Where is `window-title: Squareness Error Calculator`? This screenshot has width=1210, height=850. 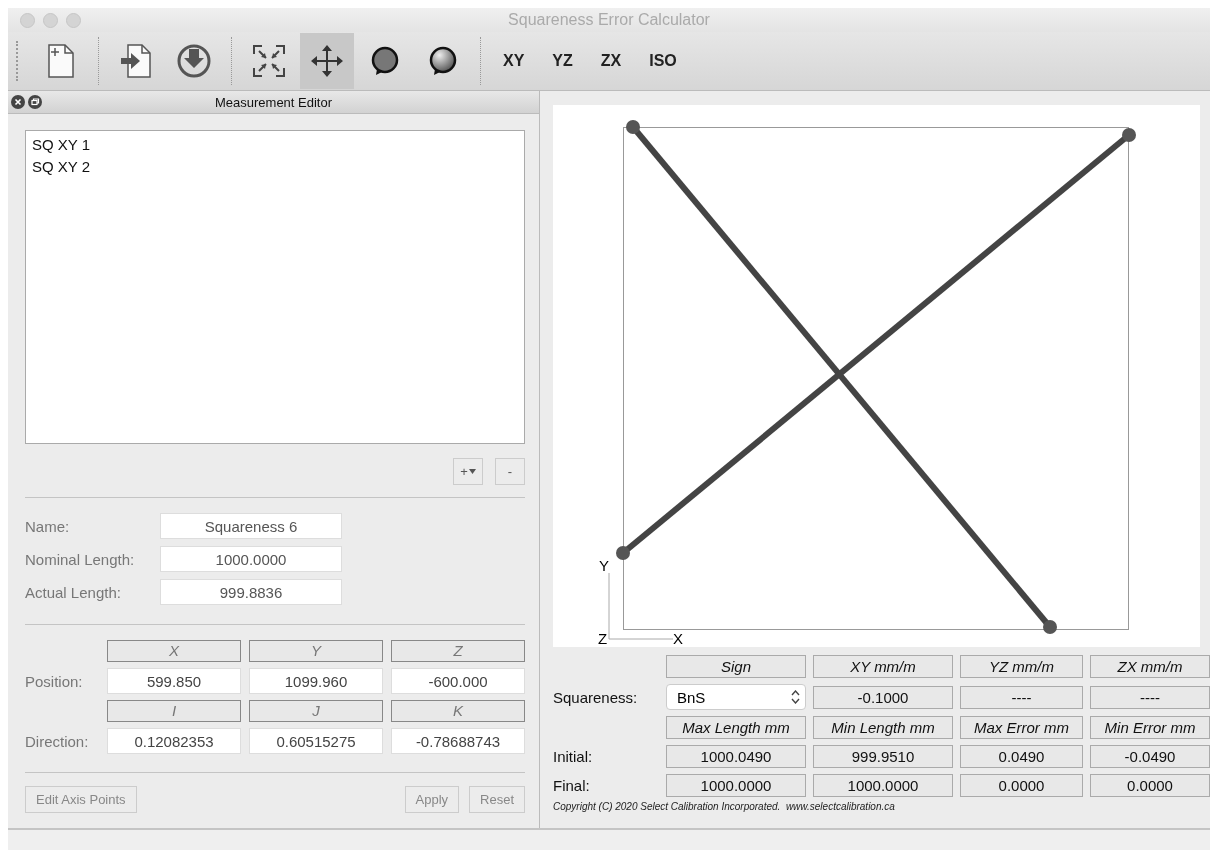
window-title: Squareness Error Calculator is located at coordinates (609, 20).